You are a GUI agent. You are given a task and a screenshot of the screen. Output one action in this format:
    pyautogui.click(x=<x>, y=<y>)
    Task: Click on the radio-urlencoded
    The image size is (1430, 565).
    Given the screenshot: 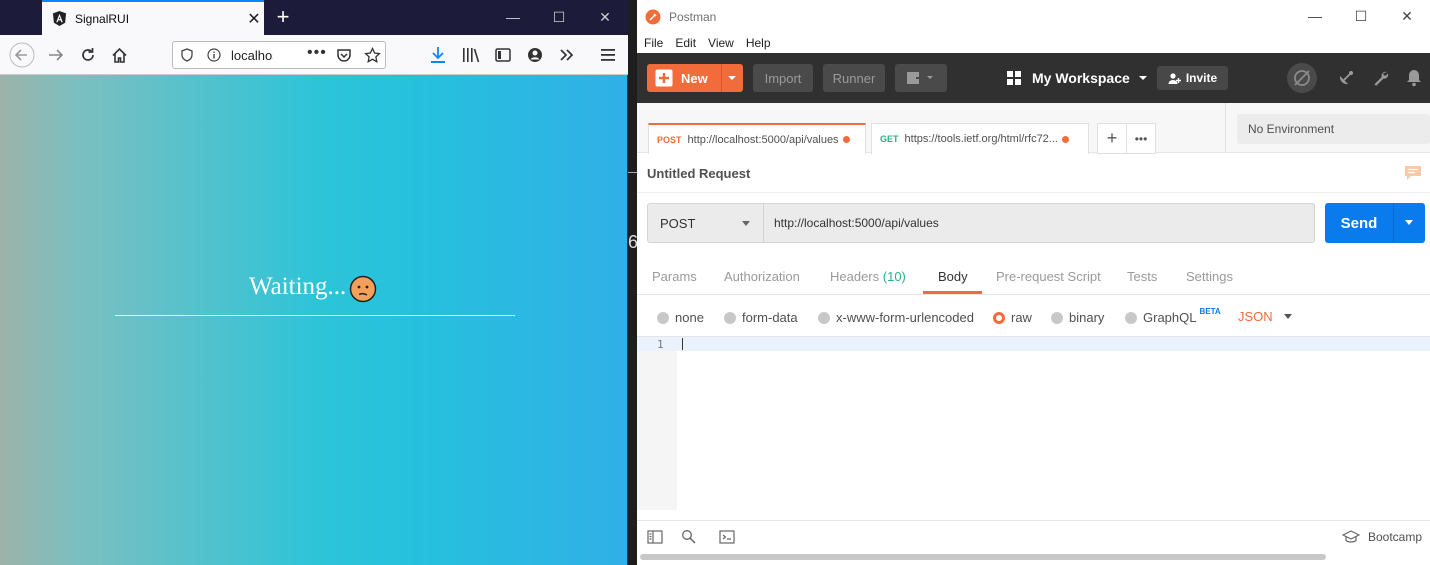 What is the action you would take?
    pyautogui.click(x=824, y=317)
    